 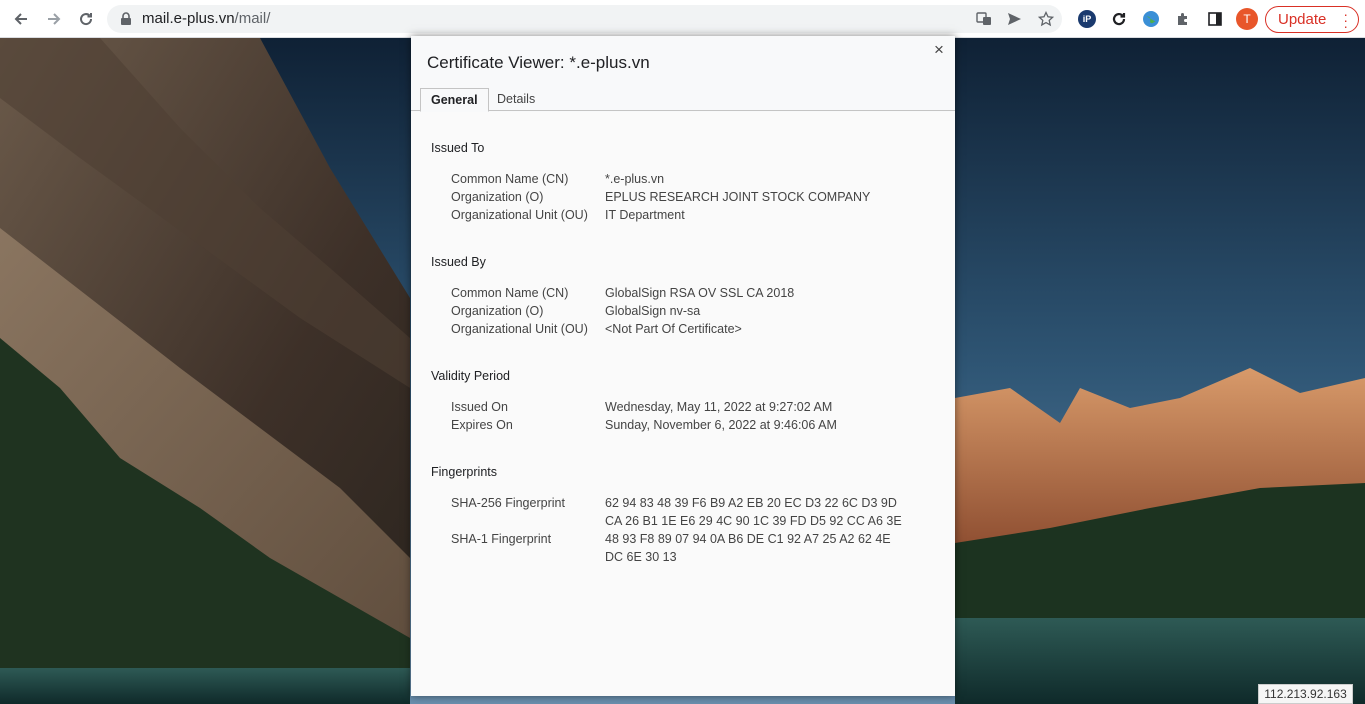 What do you see at coordinates (470, 376) in the screenshot?
I see `validity-heading: Validity Period` at bounding box center [470, 376].